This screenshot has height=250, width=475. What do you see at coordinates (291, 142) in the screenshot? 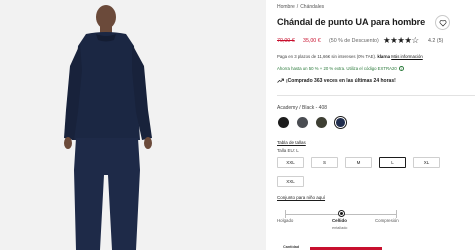
I see `size-guide-link: Tabla de tallas` at bounding box center [291, 142].